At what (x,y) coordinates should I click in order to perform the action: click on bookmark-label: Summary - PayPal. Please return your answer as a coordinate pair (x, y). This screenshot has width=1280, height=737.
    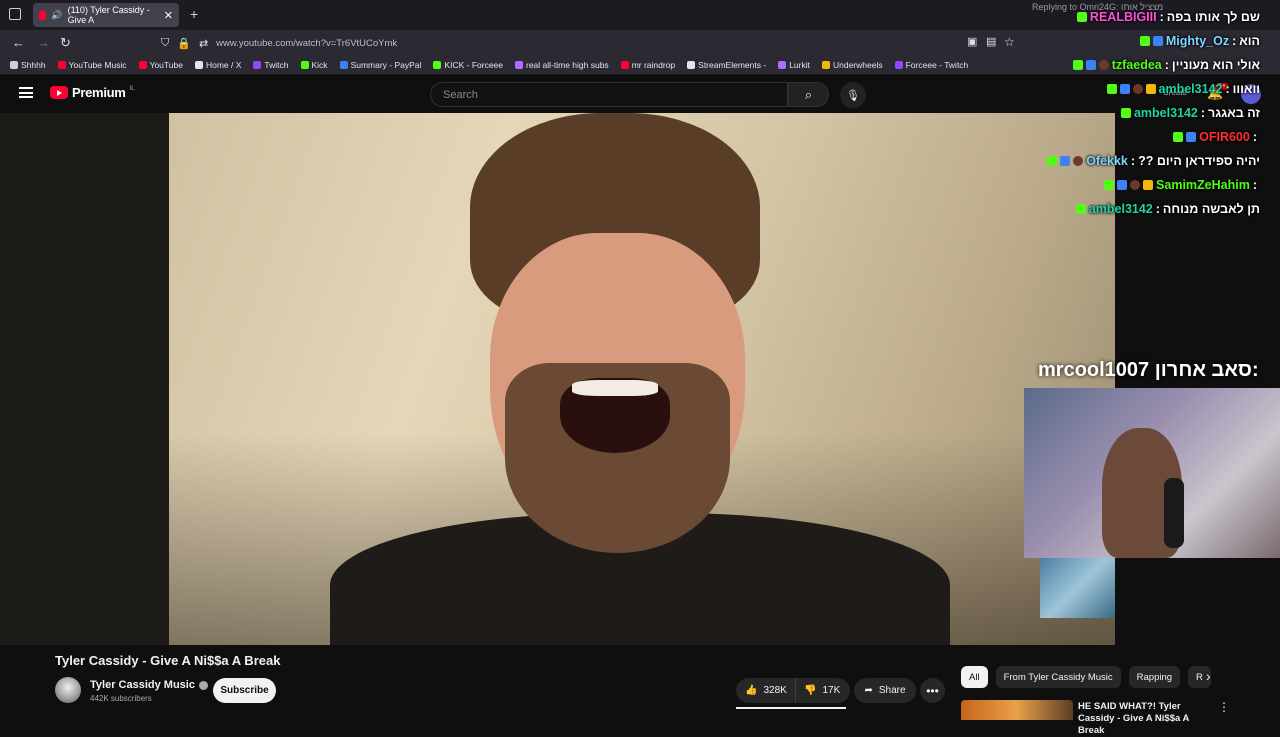
    Looking at the image, I should click on (386, 65).